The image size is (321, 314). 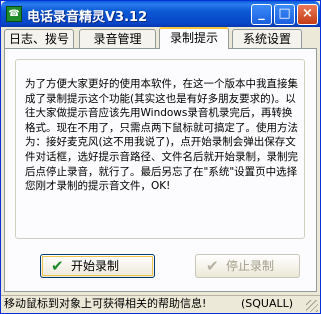 What do you see at coordinates (261, 14) in the screenshot?
I see `minimize-button: _` at bounding box center [261, 14].